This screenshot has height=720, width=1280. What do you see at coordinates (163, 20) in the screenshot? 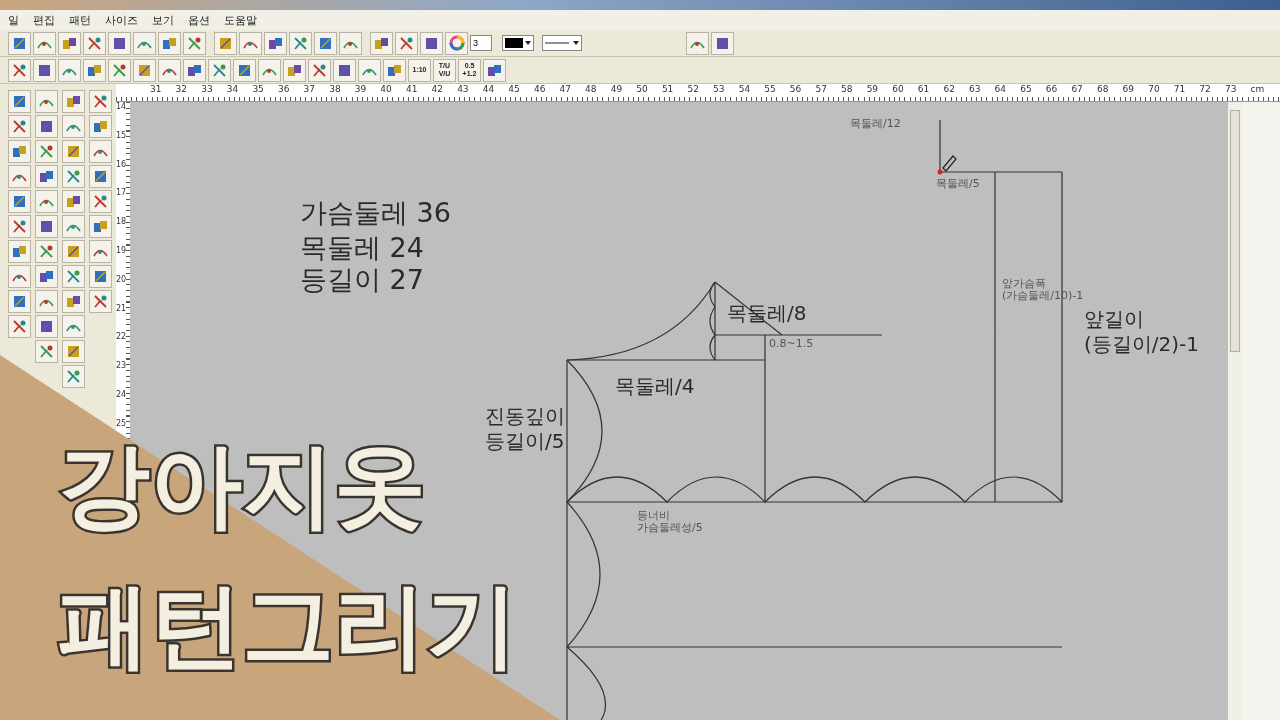
I see `menu-item: 보기` at bounding box center [163, 20].